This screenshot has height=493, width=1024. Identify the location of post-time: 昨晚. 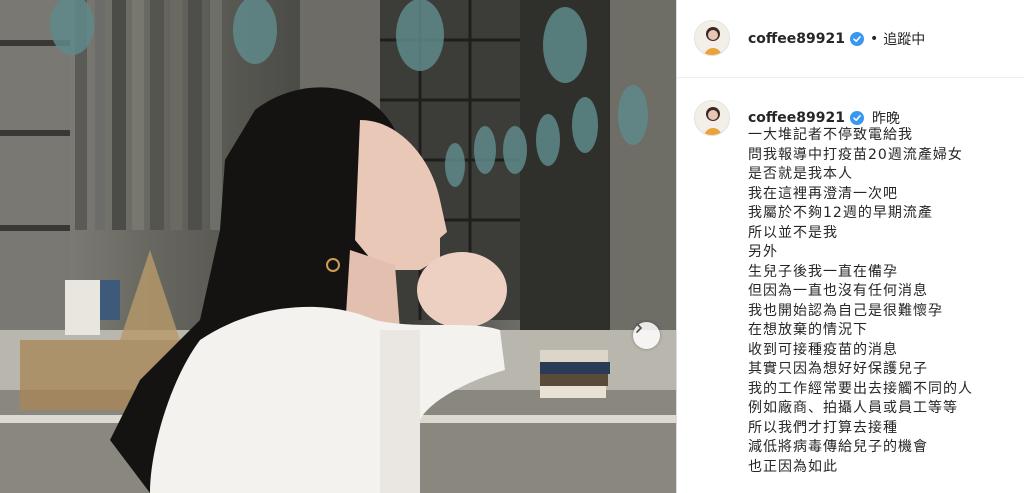
(886, 118).